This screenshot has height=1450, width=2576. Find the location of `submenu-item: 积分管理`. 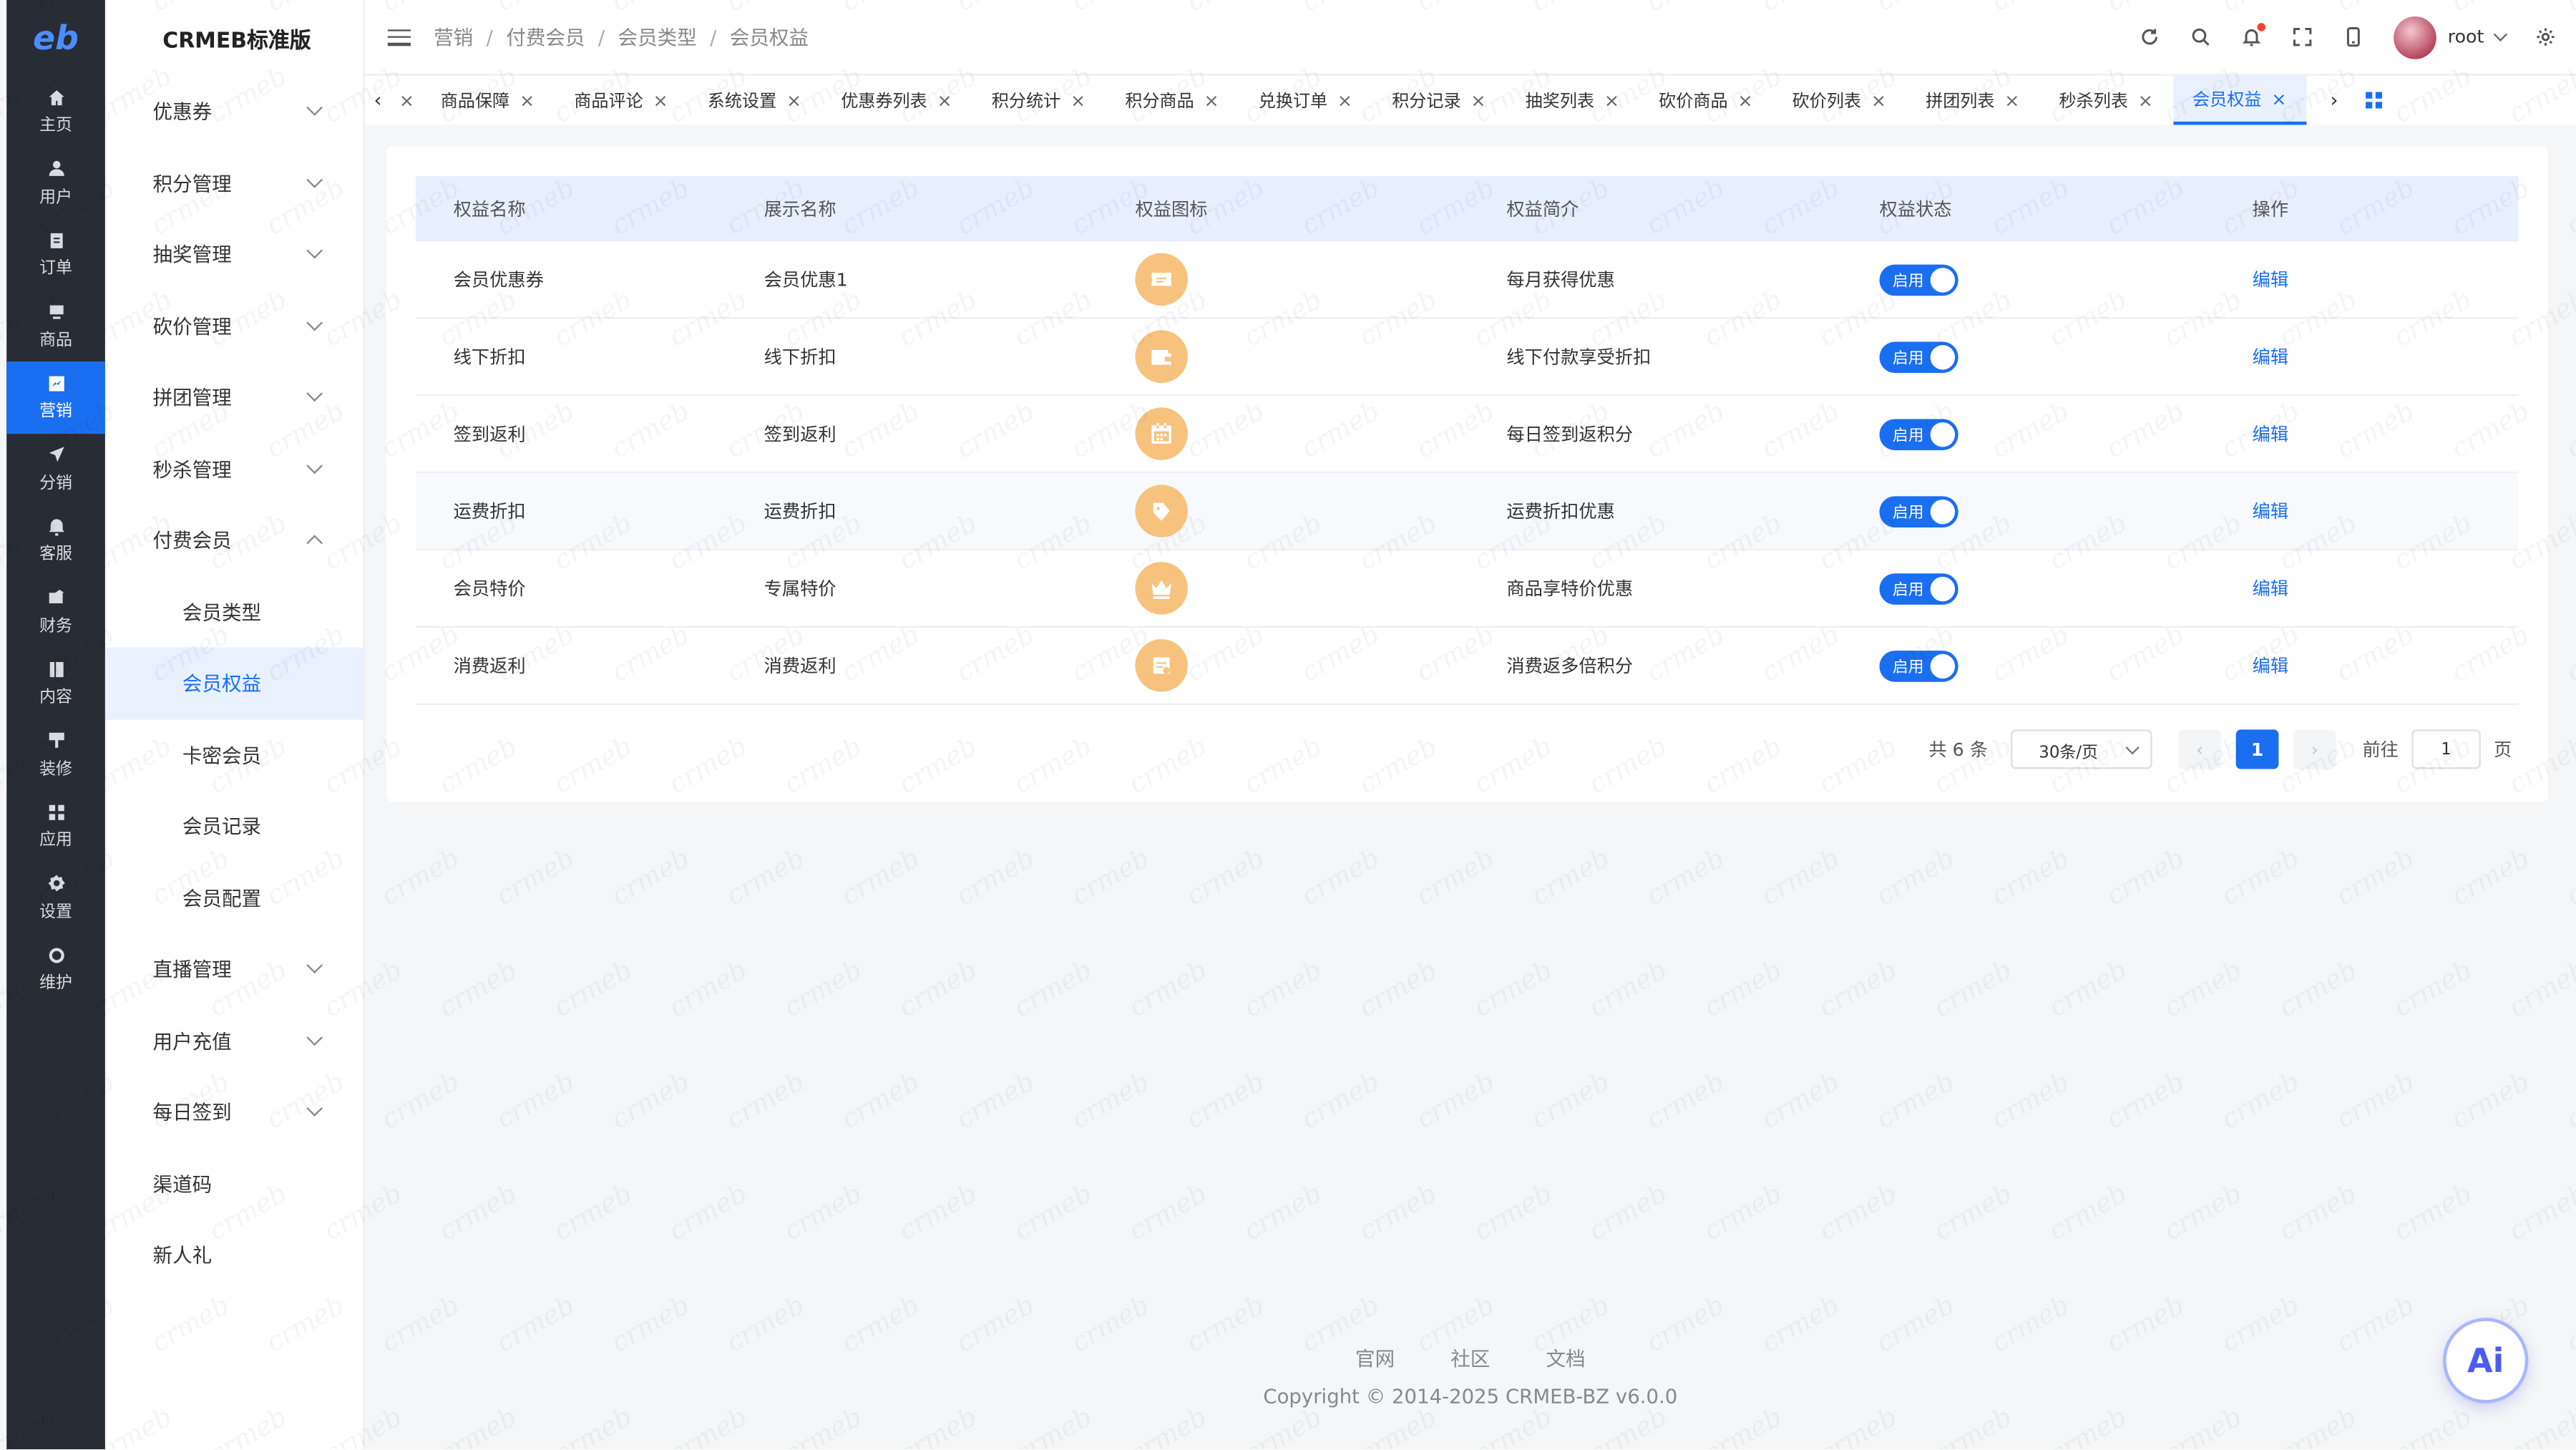

submenu-item: 积分管理 is located at coordinates (234, 182).